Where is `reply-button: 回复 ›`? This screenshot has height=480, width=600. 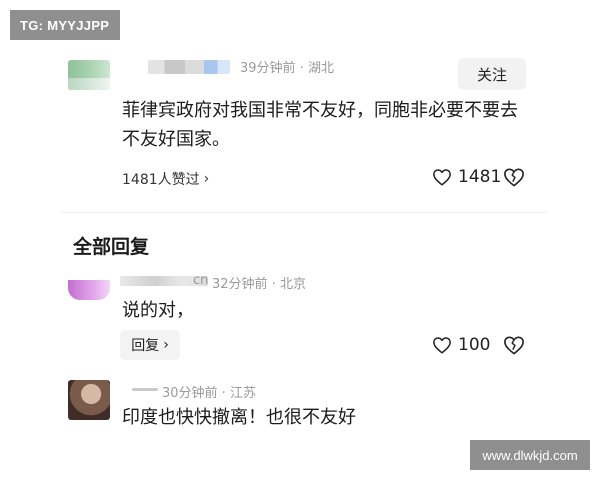
reply-button: 回复 › is located at coordinates (150, 345).